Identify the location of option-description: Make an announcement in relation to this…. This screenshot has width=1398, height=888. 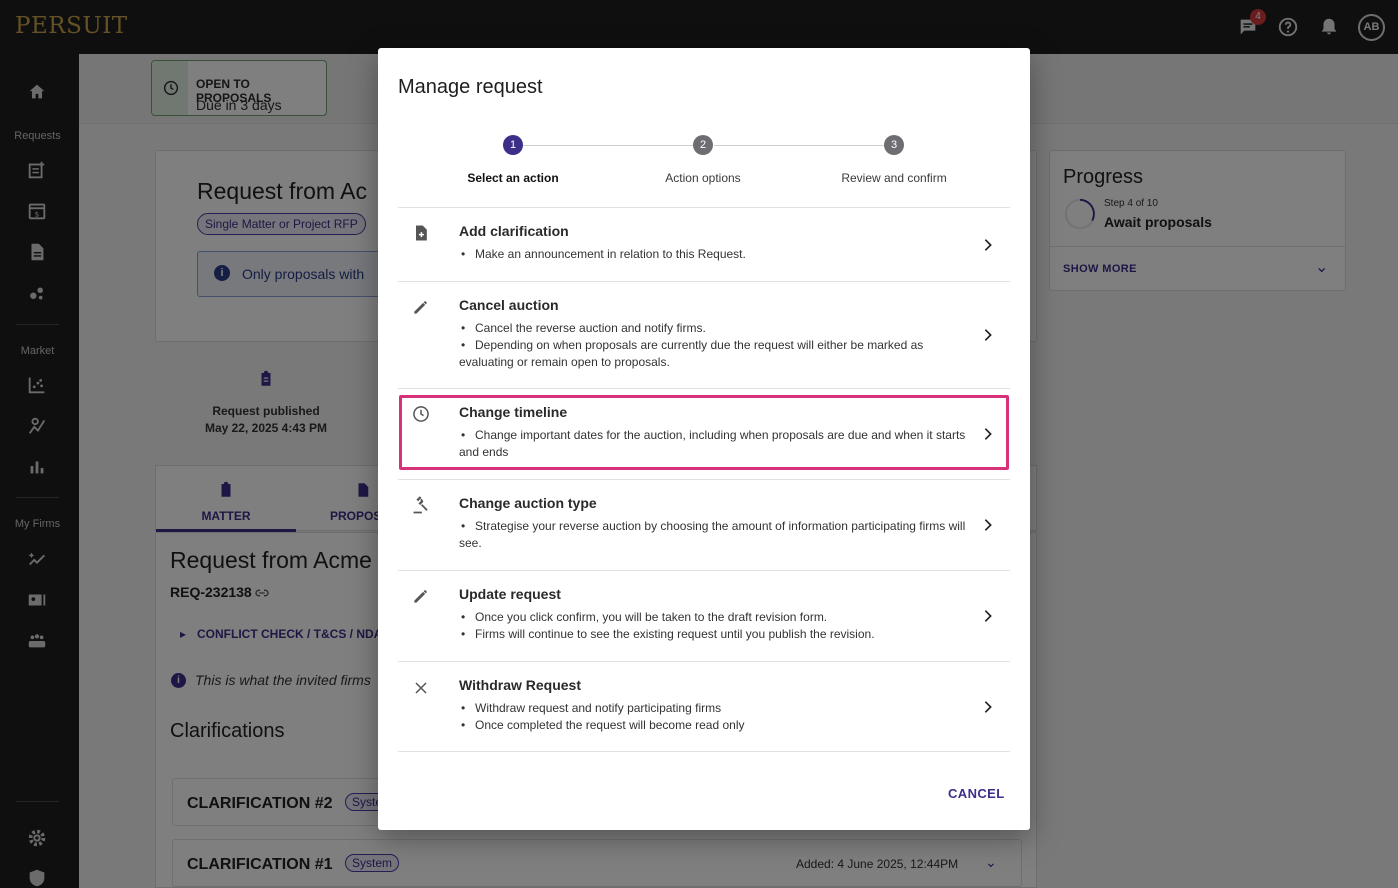
(719, 254).